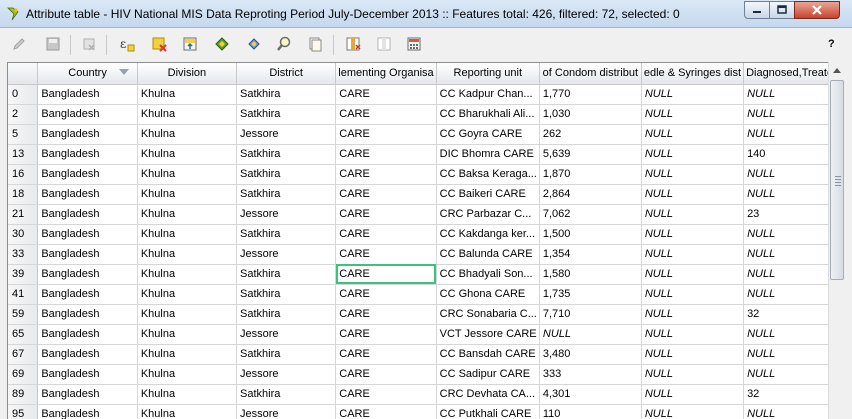 The width and height of the screenshot is (852, 419). I want to click on table-cell: 1,030, so click(590, 114).